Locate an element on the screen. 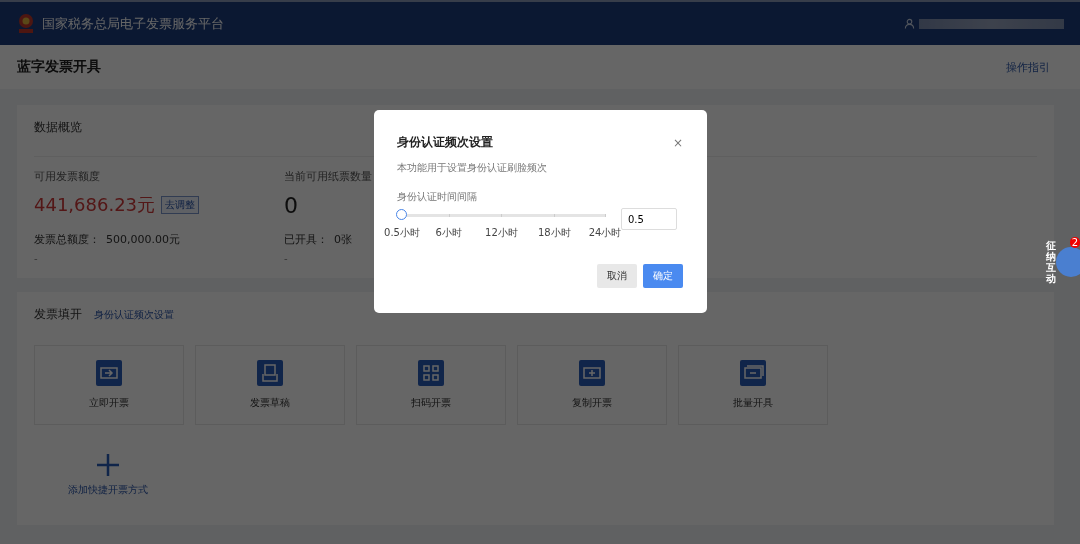 The width and height of the screenshot is (1080, 544). stat-value: 441,686.23元 is located at coordinates (95, 205).